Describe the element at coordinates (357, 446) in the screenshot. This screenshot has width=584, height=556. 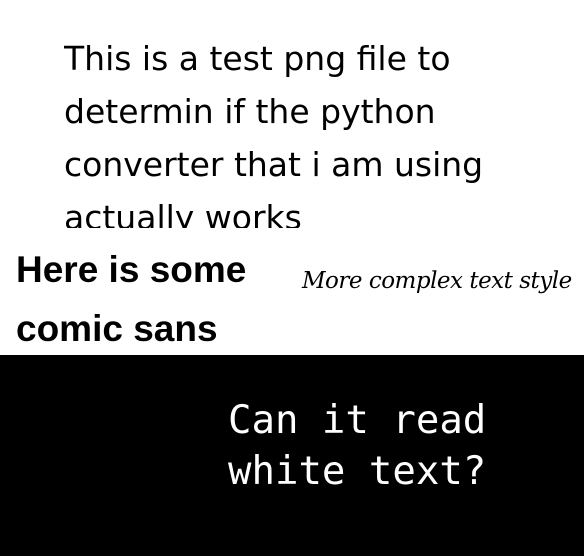
I see `white-text: Can it read white text?` at that location.